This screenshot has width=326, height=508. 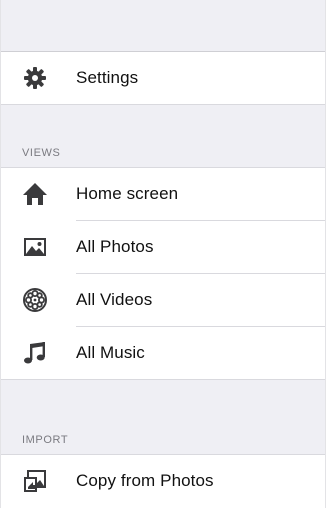 I want to click on film-reel-icon, so click(x=35, y=300).